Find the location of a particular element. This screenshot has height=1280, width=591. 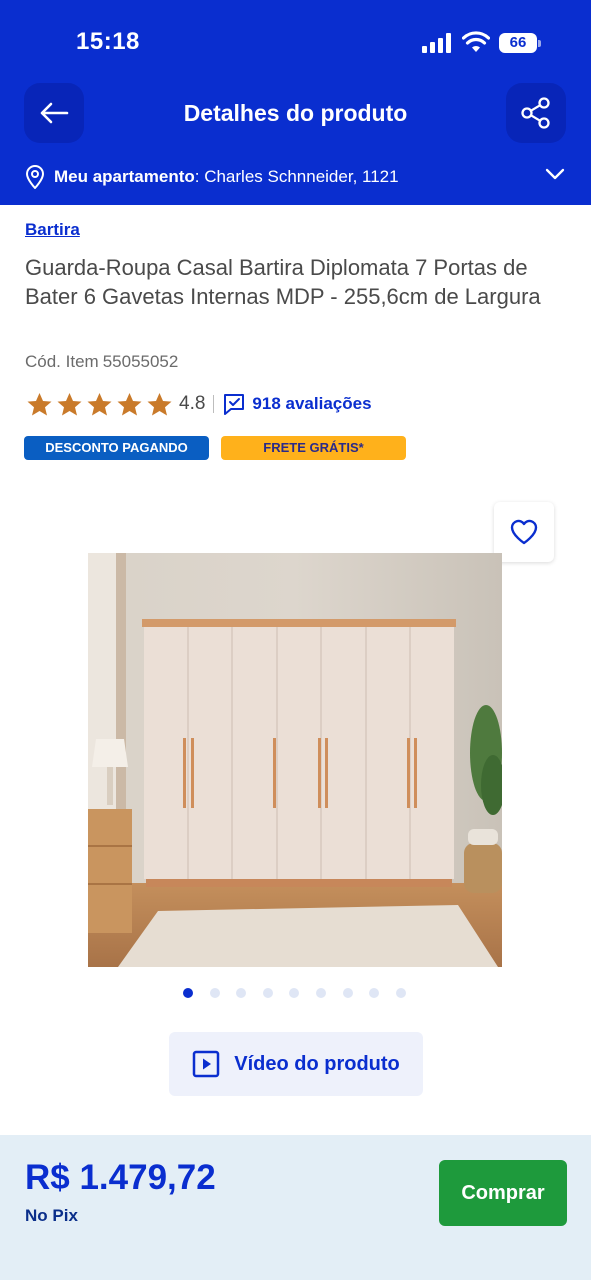

battery-icon: 66 is located at coordinates (520, 43).